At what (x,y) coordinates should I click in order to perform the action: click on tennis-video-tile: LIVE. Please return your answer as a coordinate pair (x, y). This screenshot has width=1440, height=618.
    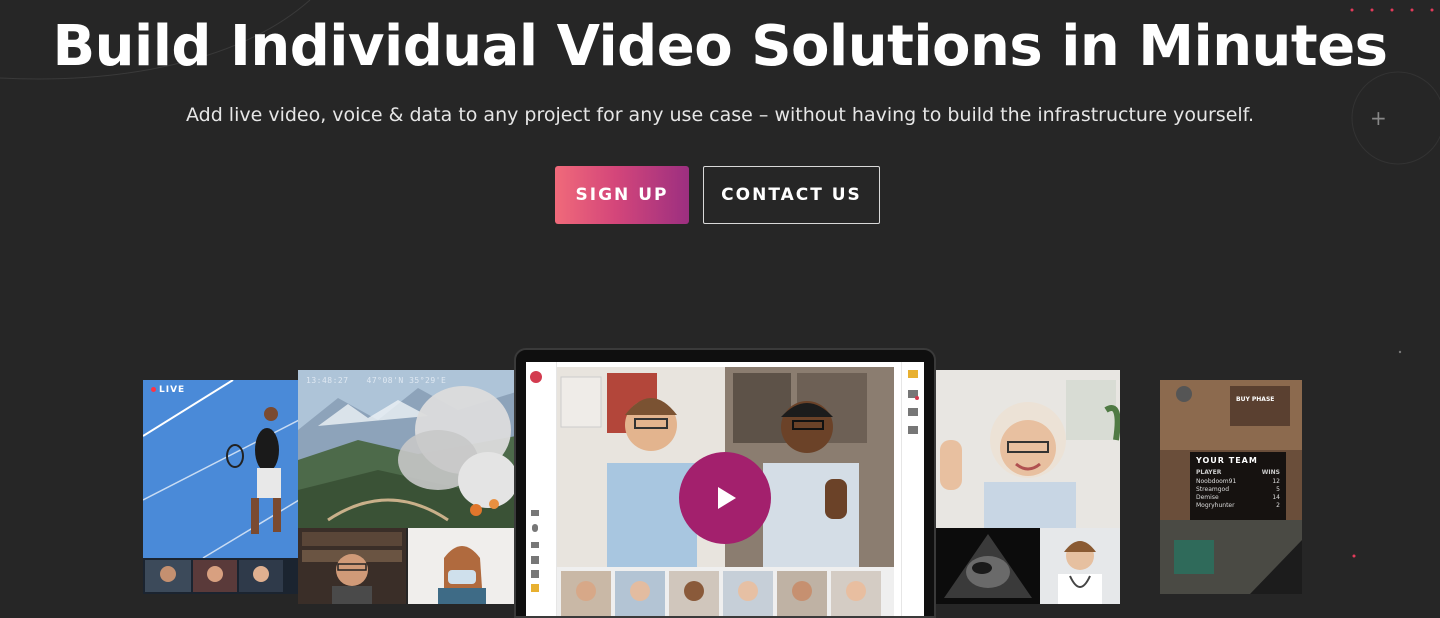
    Looking at the image, I should click on (221, 487).